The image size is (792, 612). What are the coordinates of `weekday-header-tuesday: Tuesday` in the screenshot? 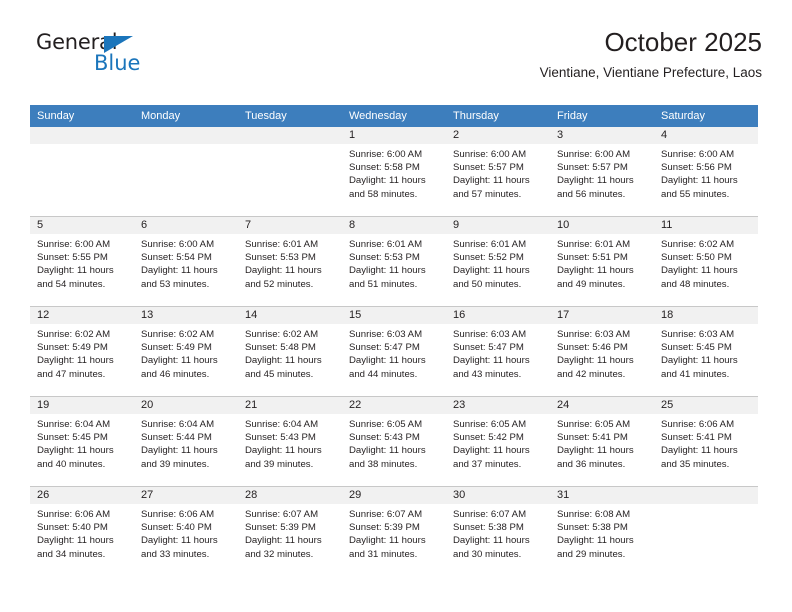 It's located at (290, 116).